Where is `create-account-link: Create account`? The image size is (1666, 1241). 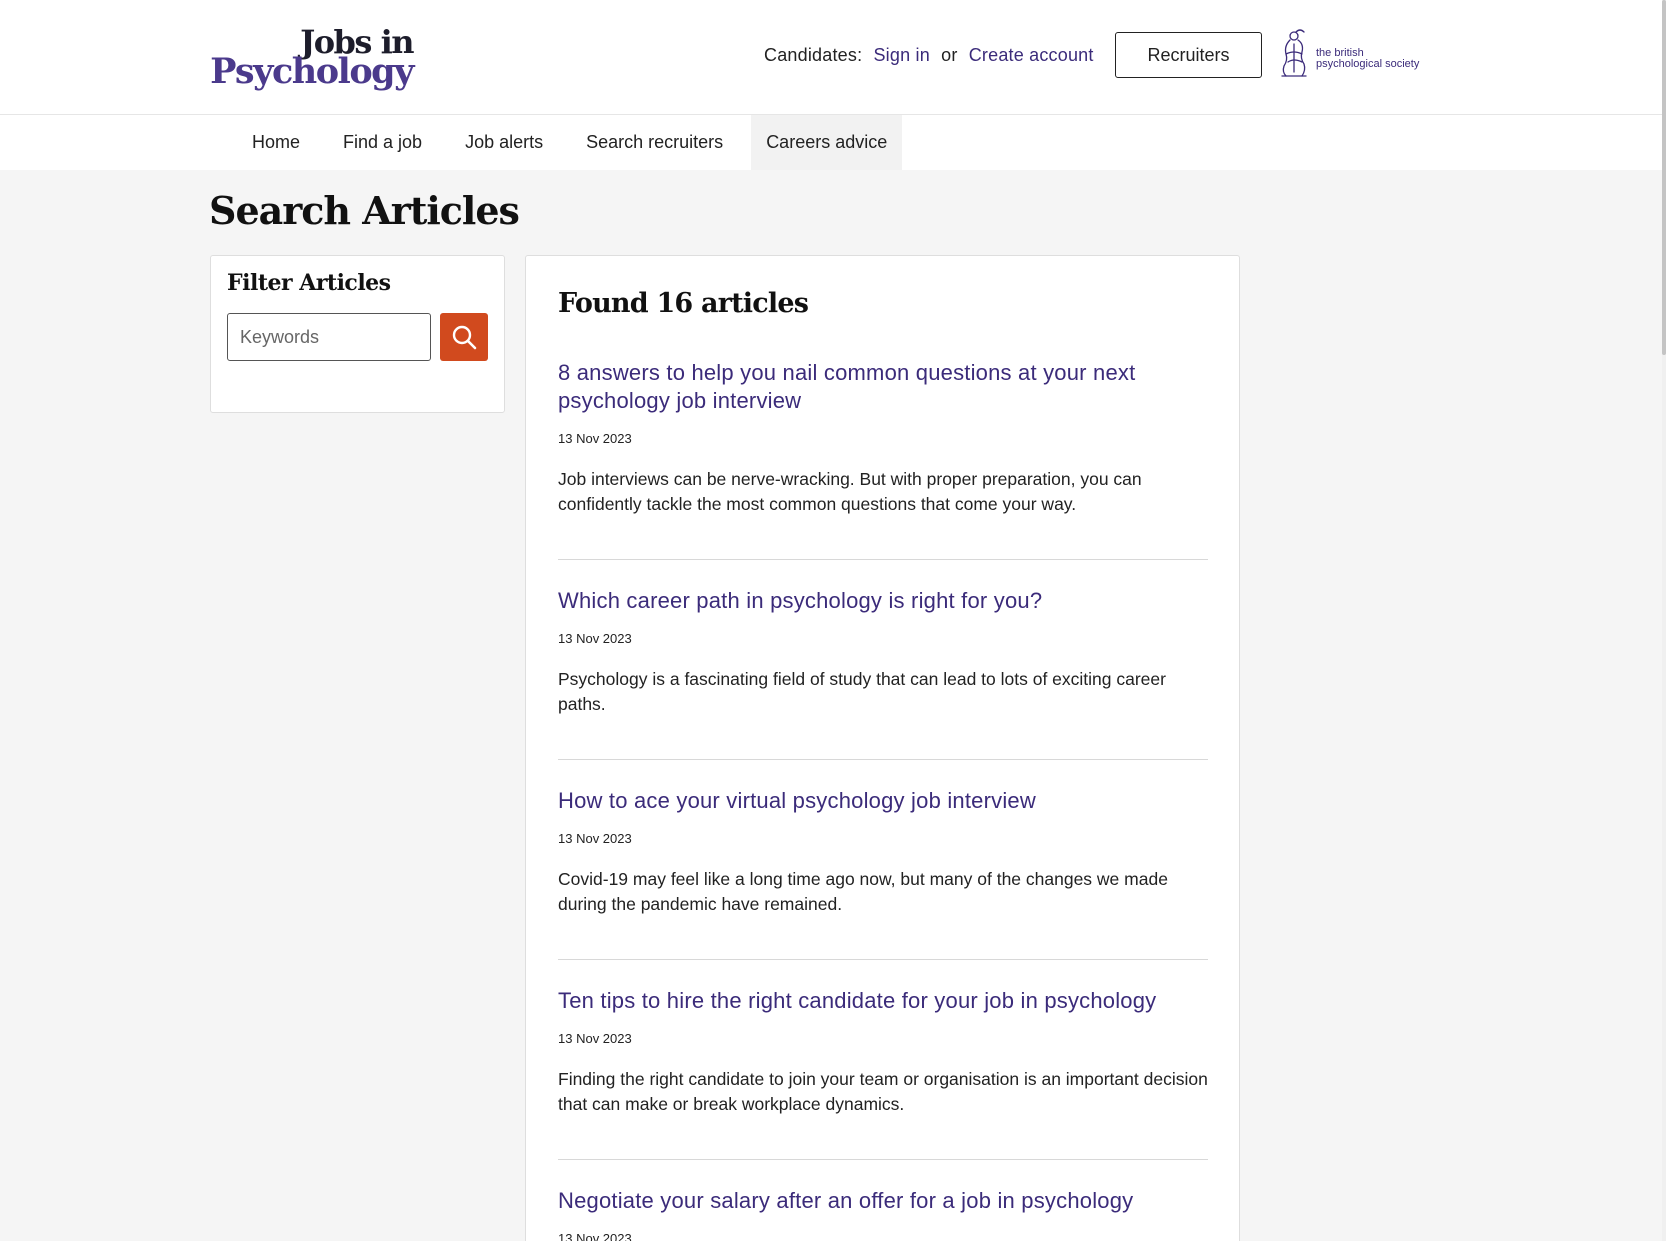
create-account-link: Create account is located at coordinates (1031, 55).